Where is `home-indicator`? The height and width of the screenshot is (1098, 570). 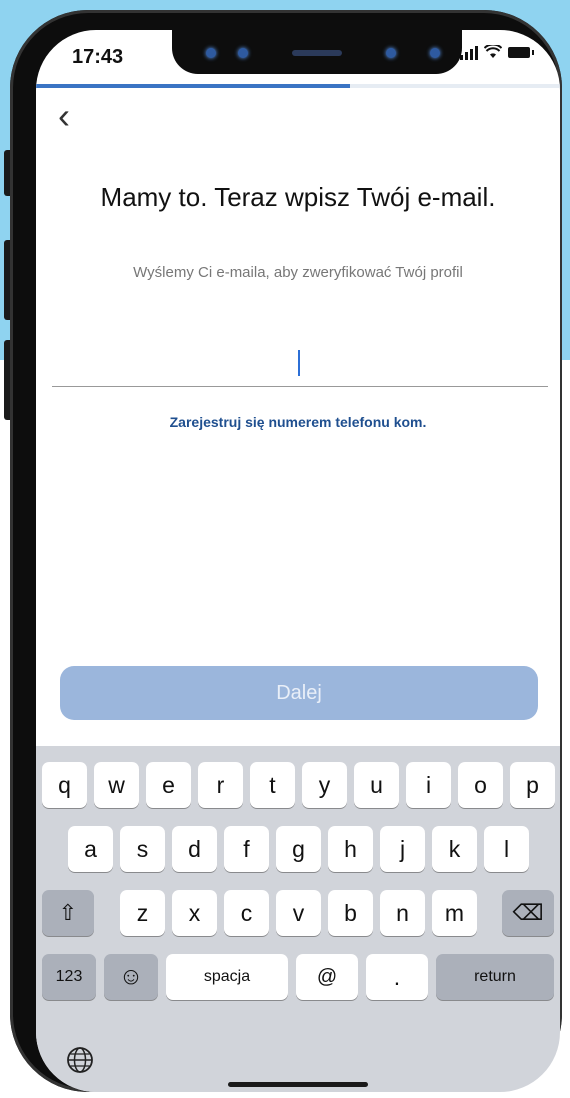
home-indicator is located at coordinates (298, 1084).